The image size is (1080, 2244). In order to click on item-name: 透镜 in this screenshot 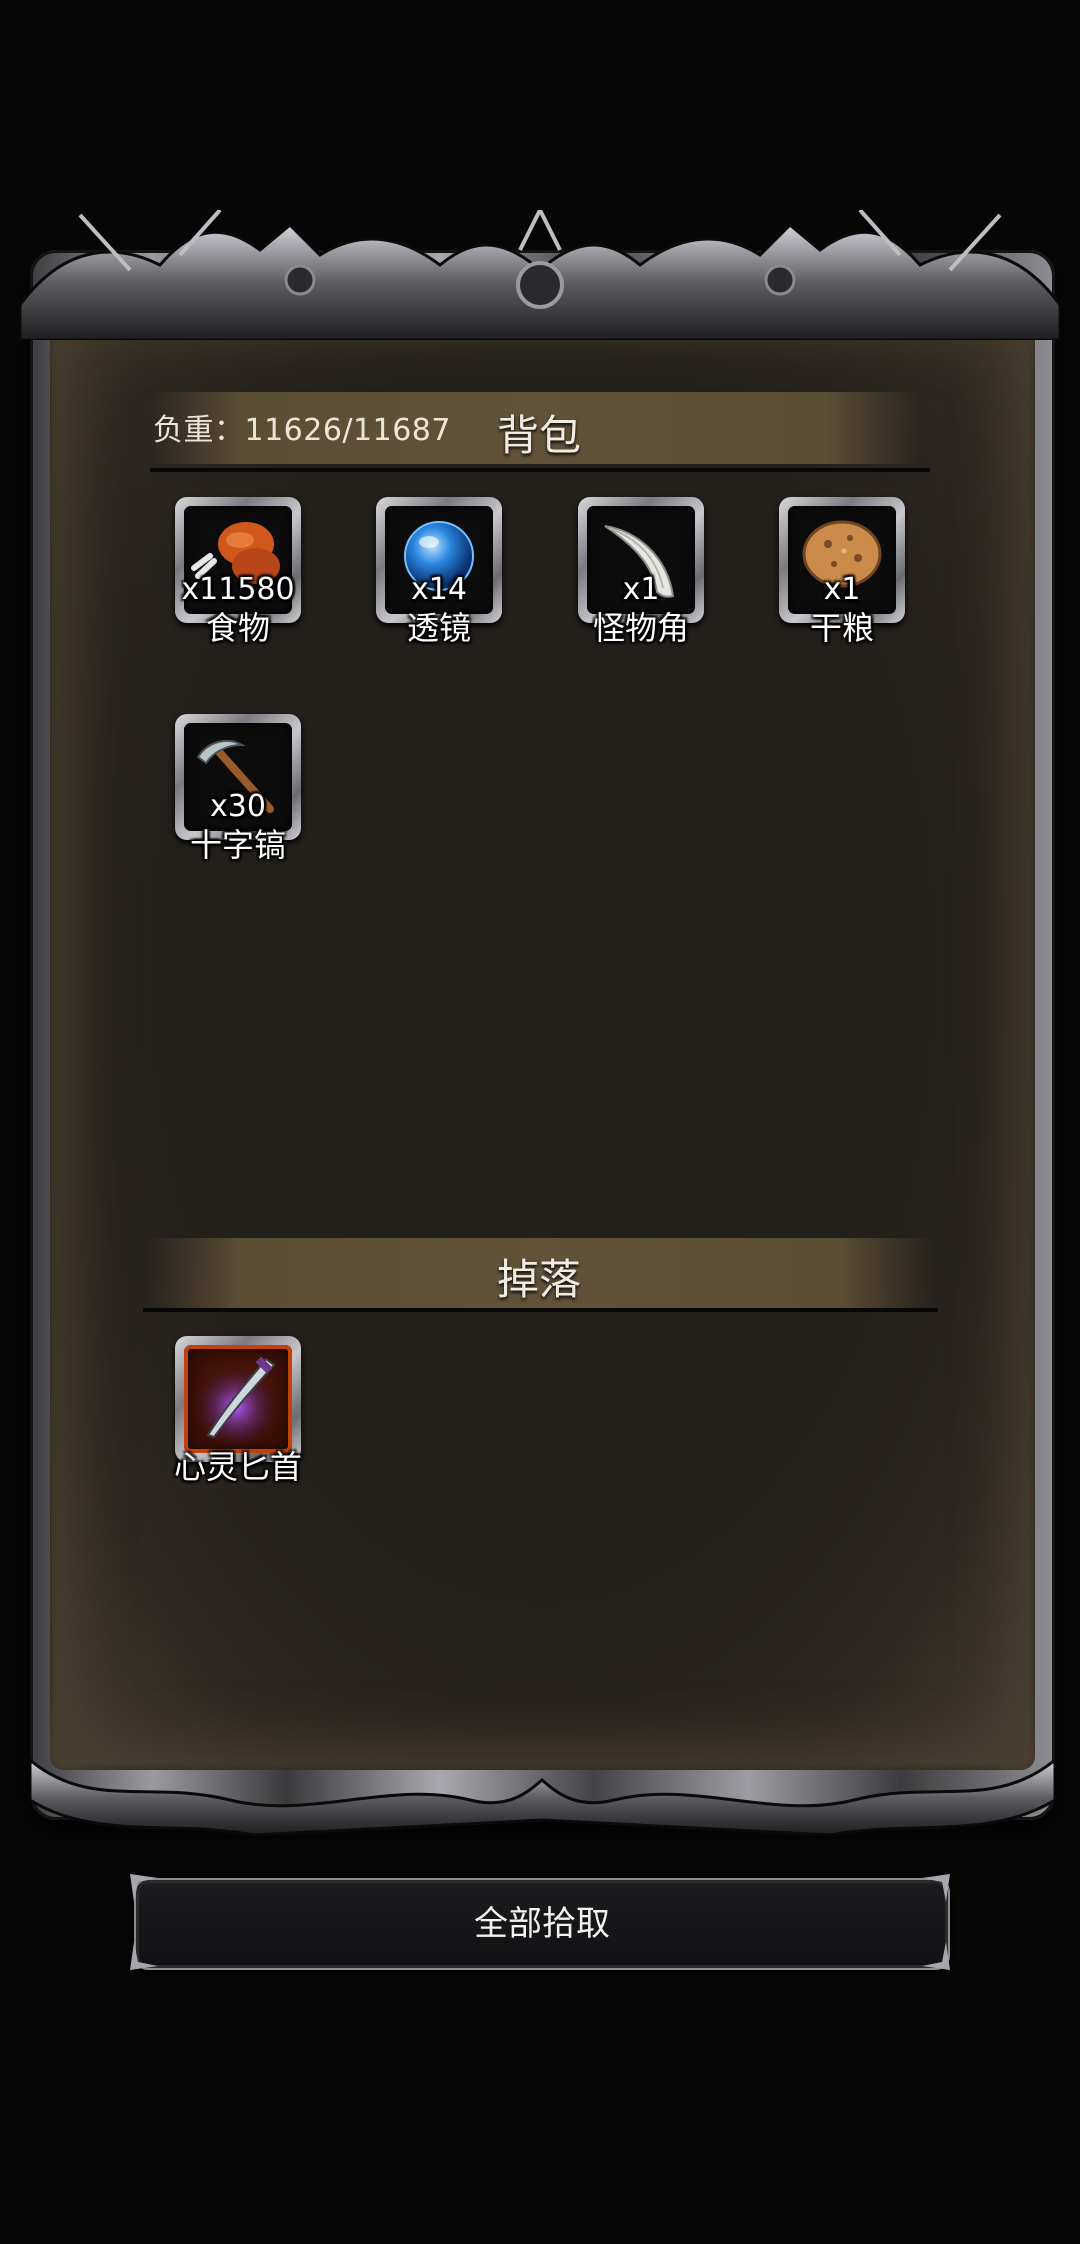, I will do `click(438, 628)`.